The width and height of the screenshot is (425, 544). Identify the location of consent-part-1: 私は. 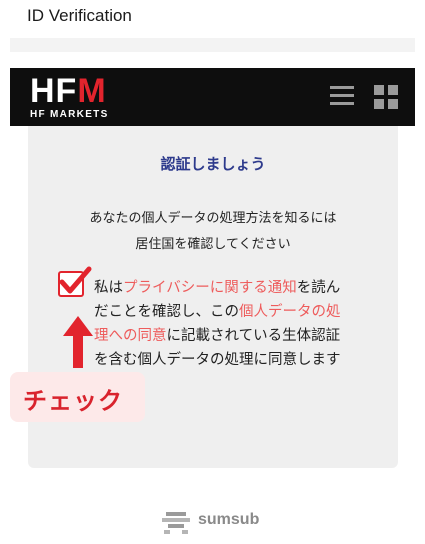
(108, 288).